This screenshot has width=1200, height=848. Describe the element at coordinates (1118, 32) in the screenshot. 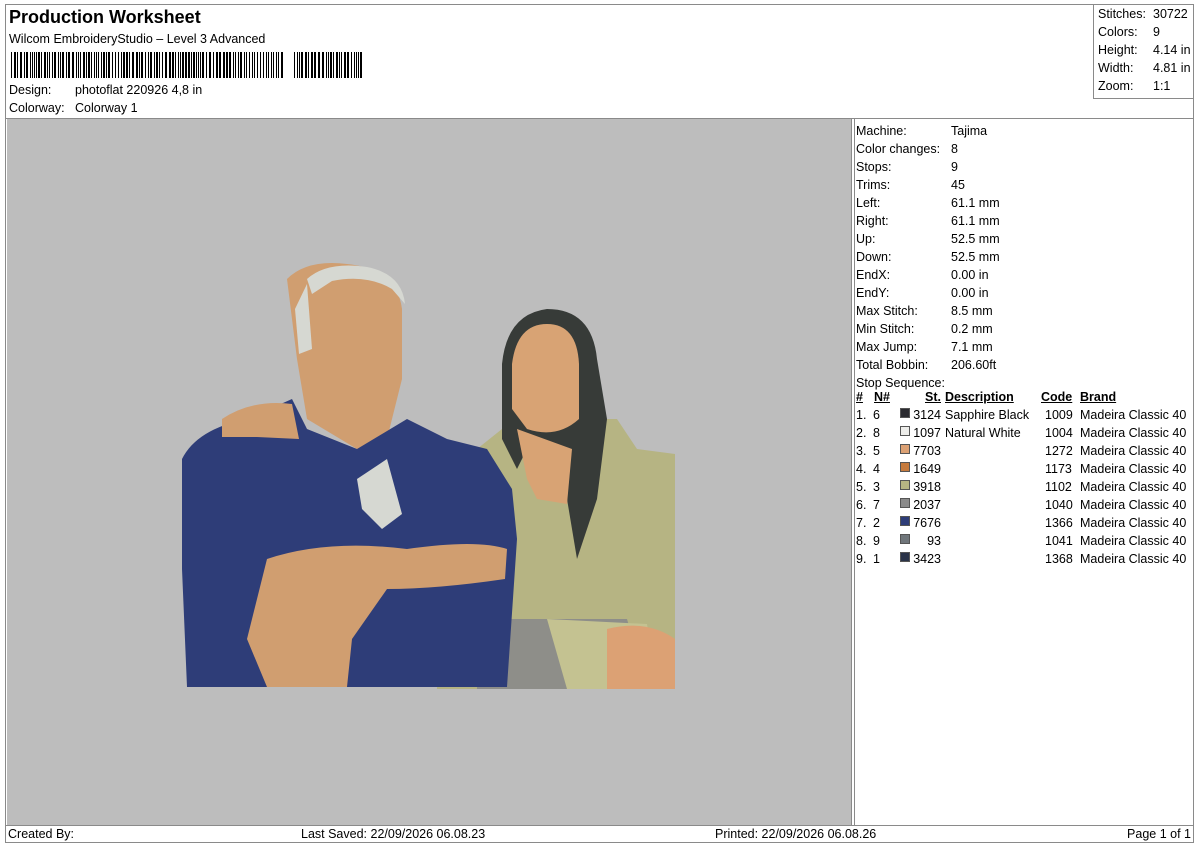

I see `stat-label: Colors:` at that location.